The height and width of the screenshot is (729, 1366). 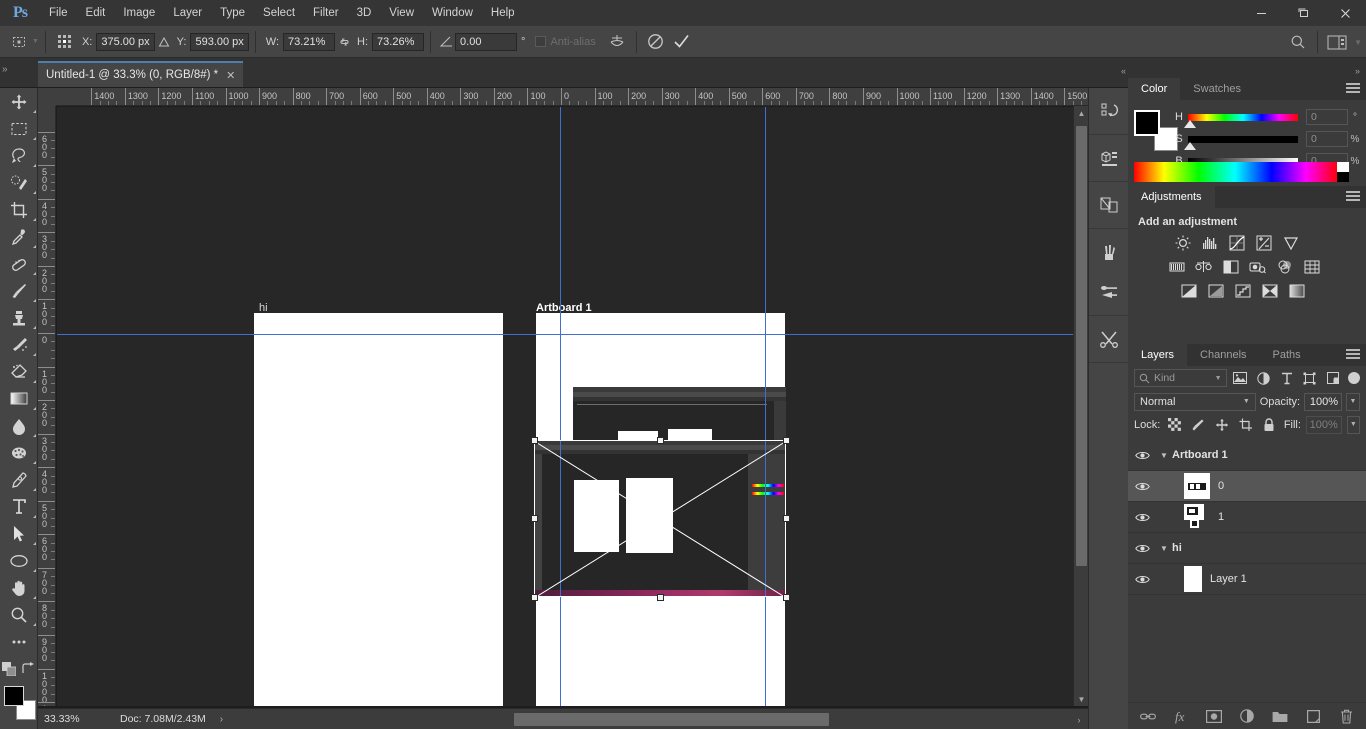 What do you see at coordinates (19, 506) in the screenshot?
I see `type-tool` at bounding box center [19, 506].